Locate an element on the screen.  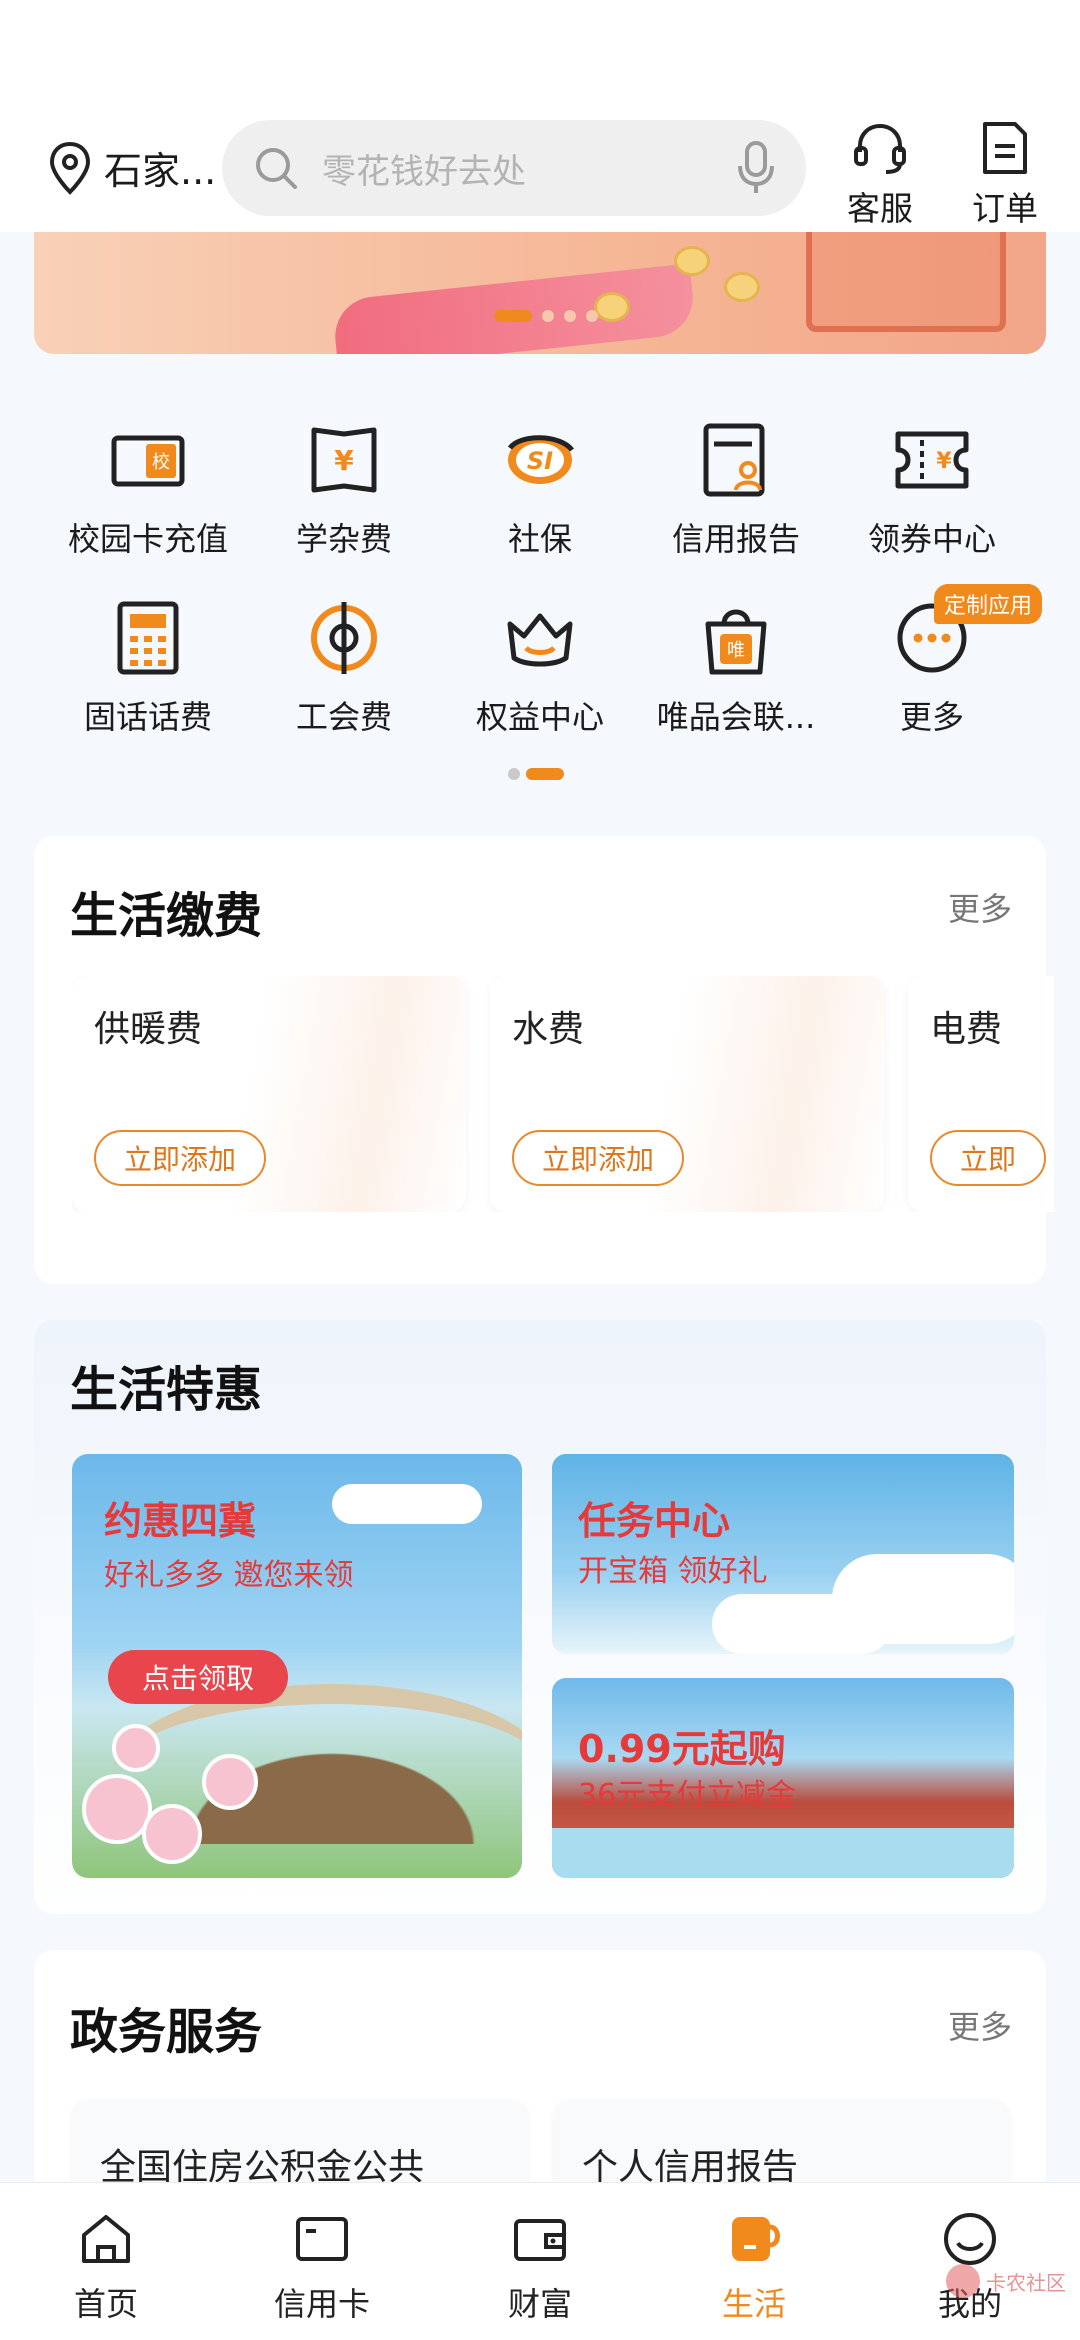
grid-label: 校园卡充值 is located at coordinates (147, 539).